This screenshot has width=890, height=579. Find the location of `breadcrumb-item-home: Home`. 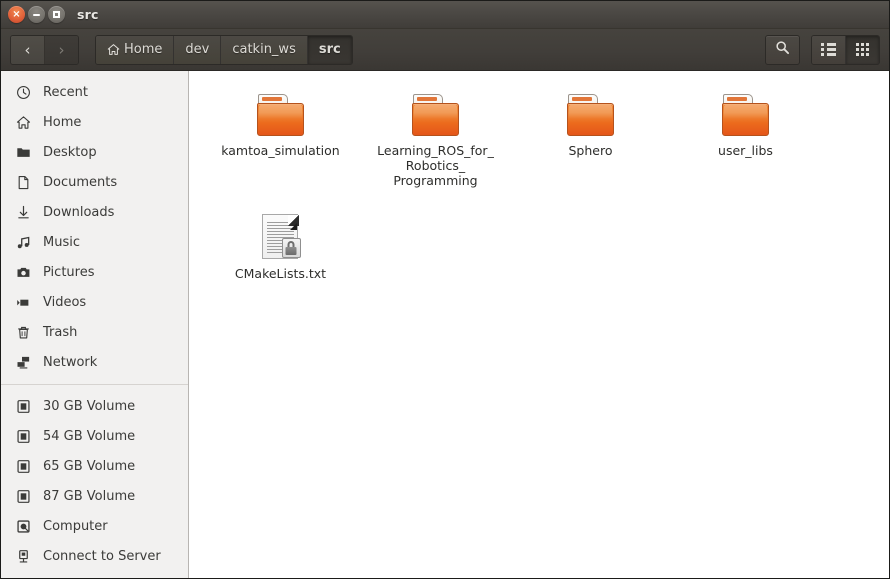

breadcrumb-item-home: Home is located at coordinates (135, 49).